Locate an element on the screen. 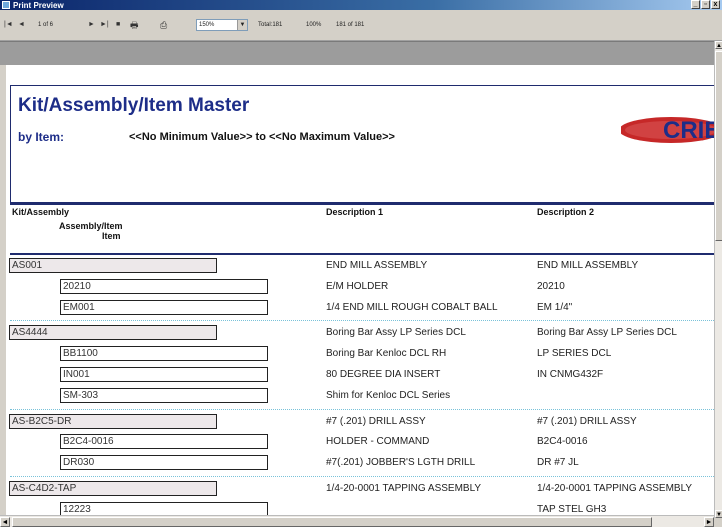  by-item-label: by Item: is located at coordinates (41, 137).